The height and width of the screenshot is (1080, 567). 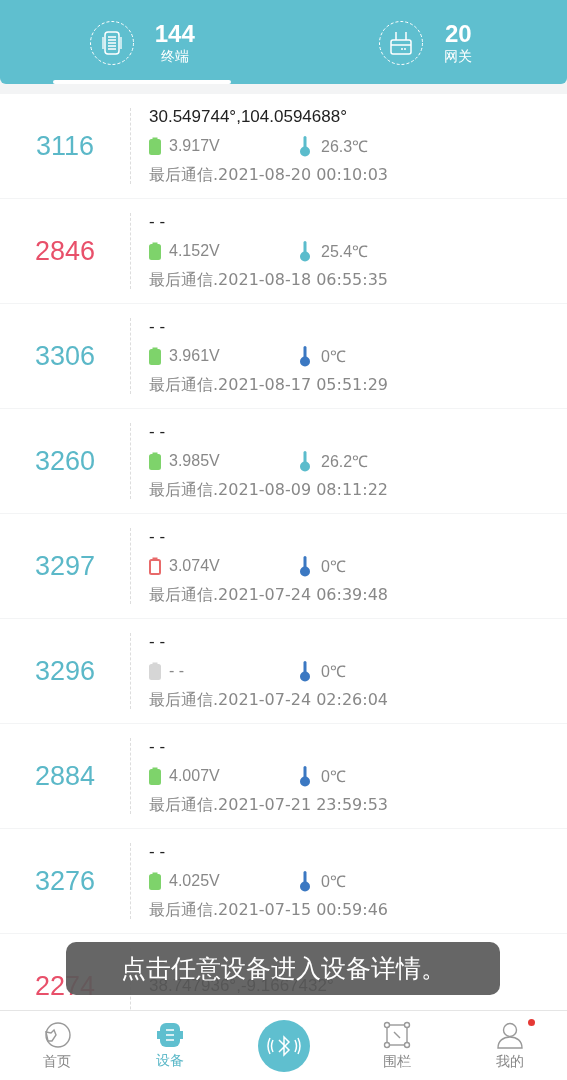 What do you see at coordinates (283, 356) in the screenshot?
I see `device-row: 3306 - - 3.961V 0℃ 最后通信.2021-08-17 05:51:29` at bounding box center [283, 356].